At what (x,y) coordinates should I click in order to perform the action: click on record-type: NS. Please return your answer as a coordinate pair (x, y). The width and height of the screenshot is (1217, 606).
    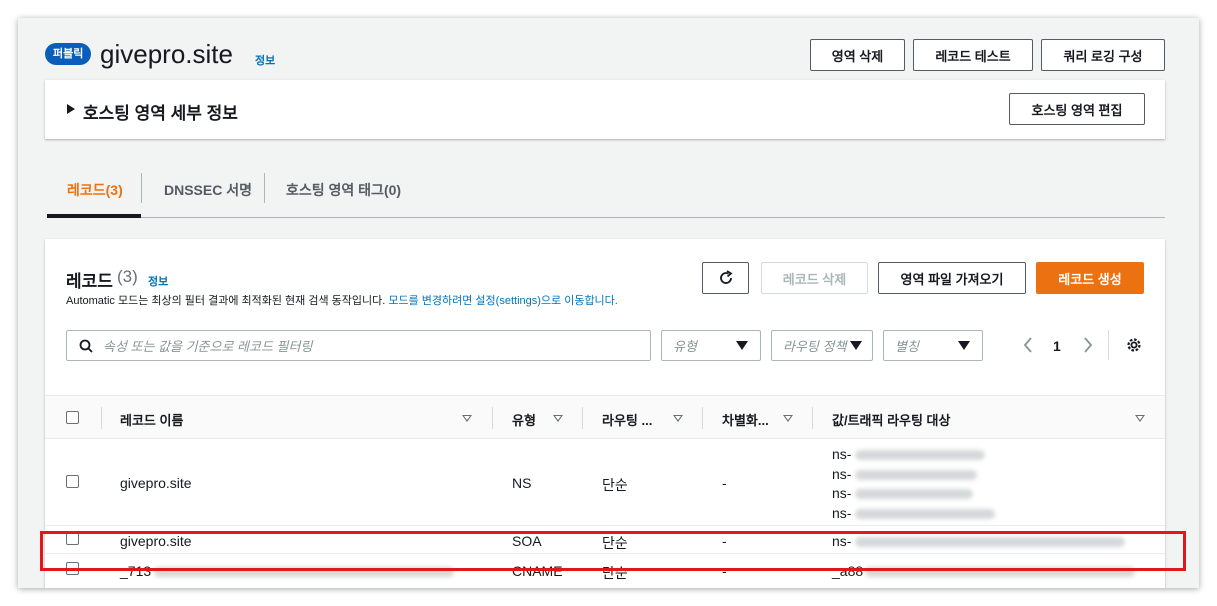
    Looking at the image, I should click on (522, 483).